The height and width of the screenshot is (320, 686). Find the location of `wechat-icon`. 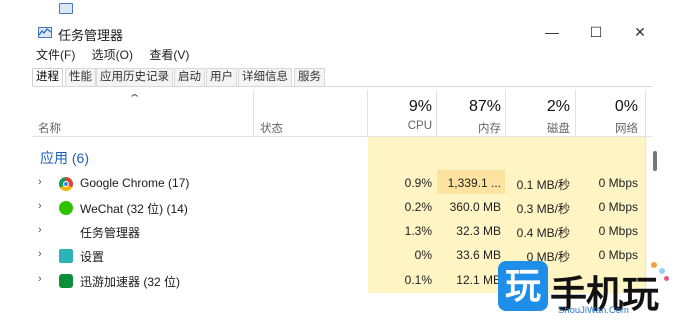

wechat-icon is located at coordinates (66, 208).